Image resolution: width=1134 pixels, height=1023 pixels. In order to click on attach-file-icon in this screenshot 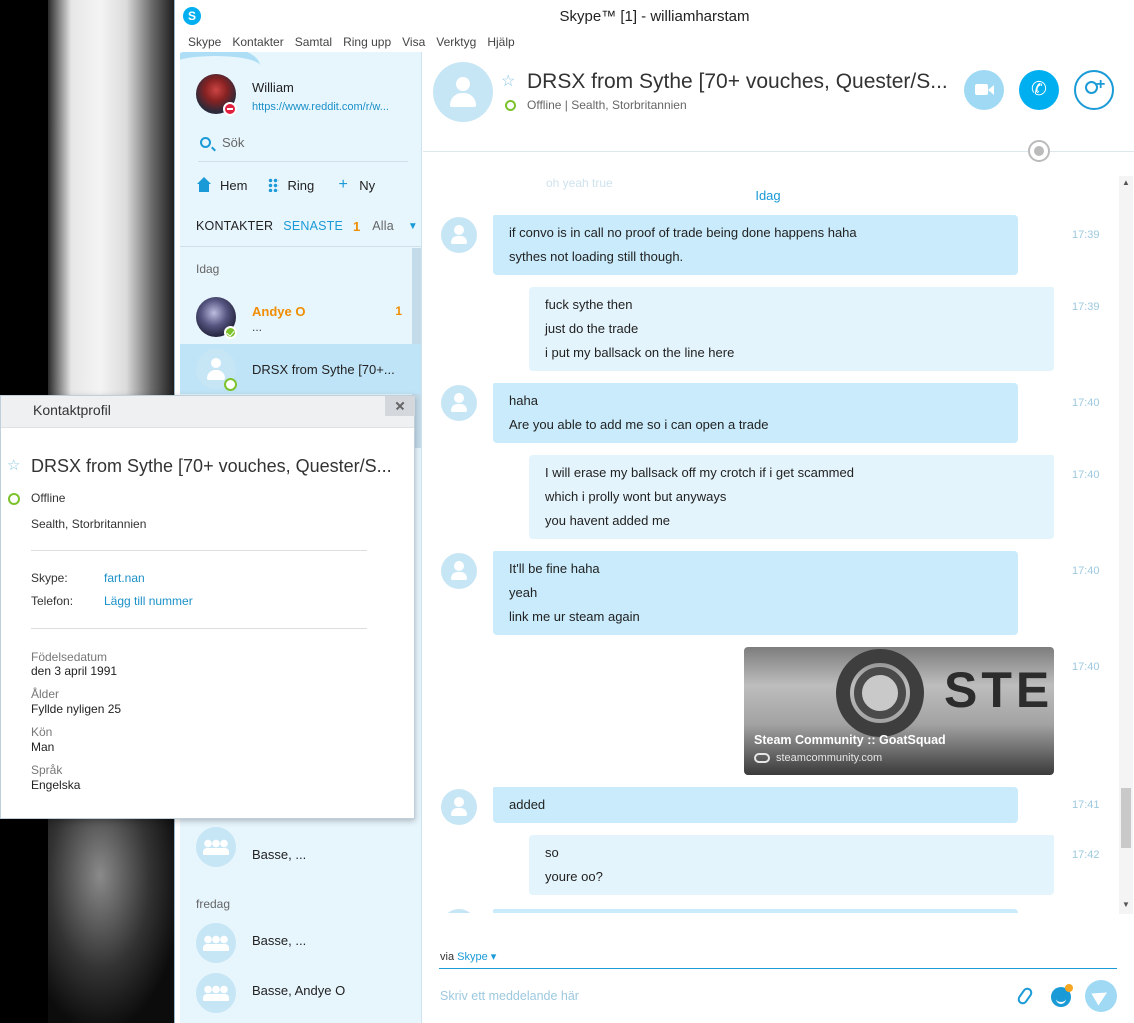, I will do `click(1025, 996)`.